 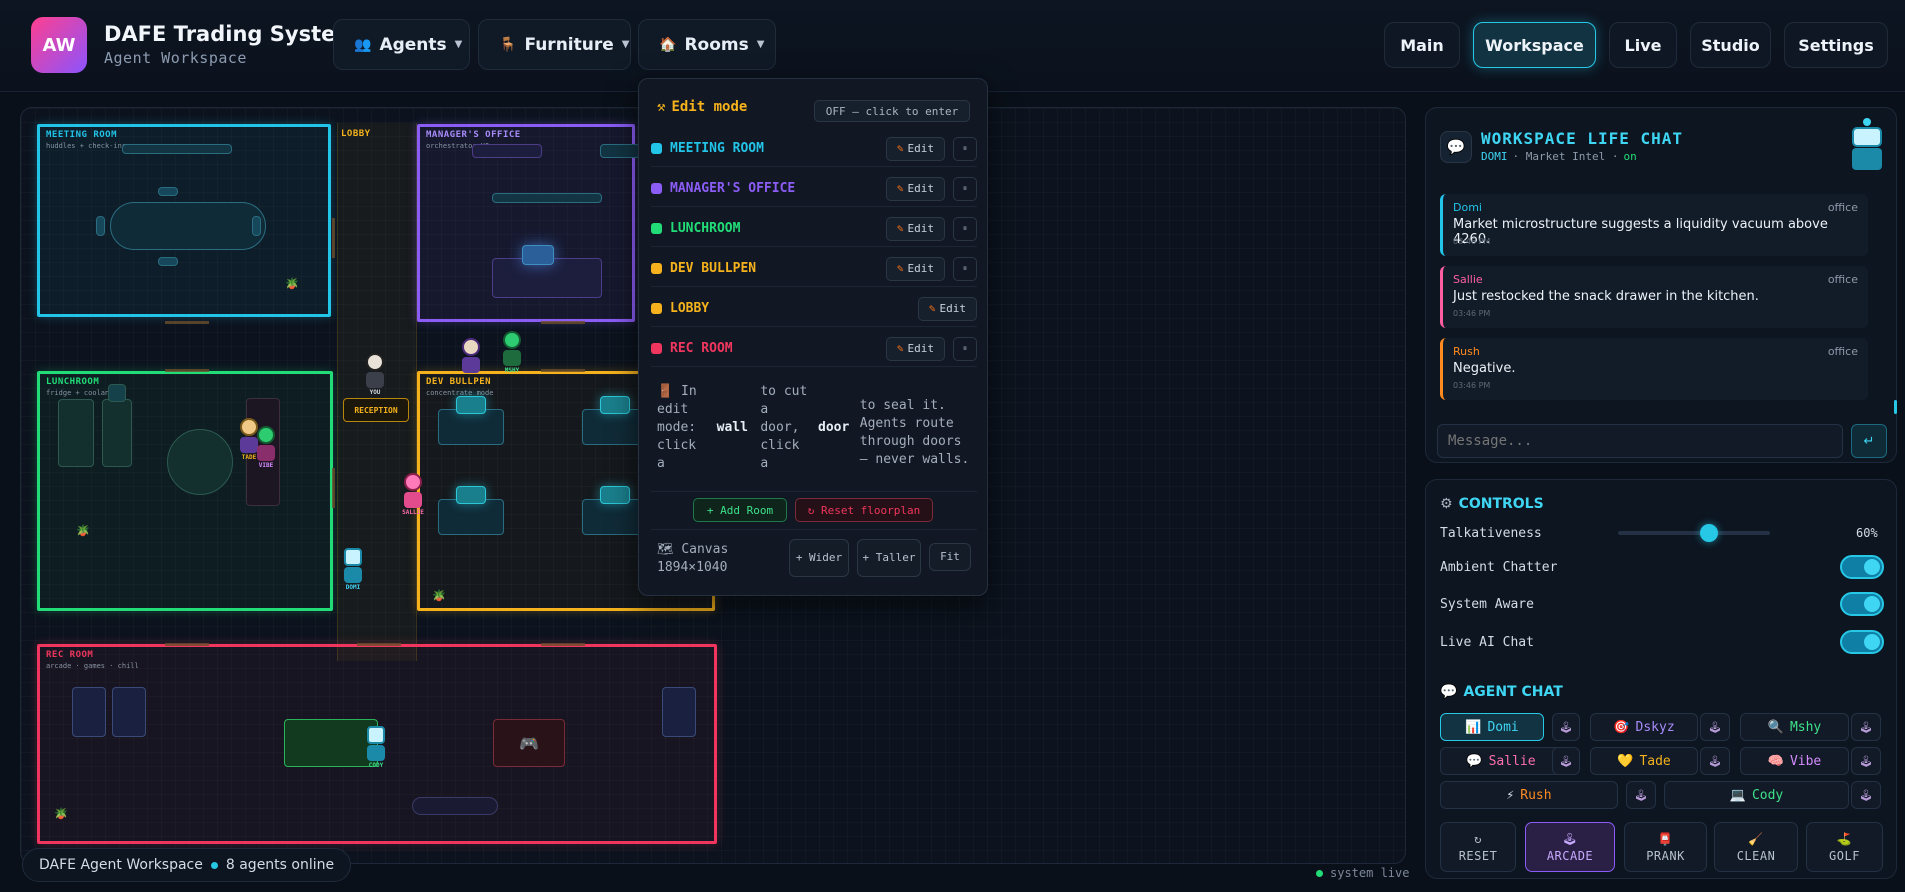 I want to click on clean-button: 🧹 CLEAN, so click(x=1756, y=847).